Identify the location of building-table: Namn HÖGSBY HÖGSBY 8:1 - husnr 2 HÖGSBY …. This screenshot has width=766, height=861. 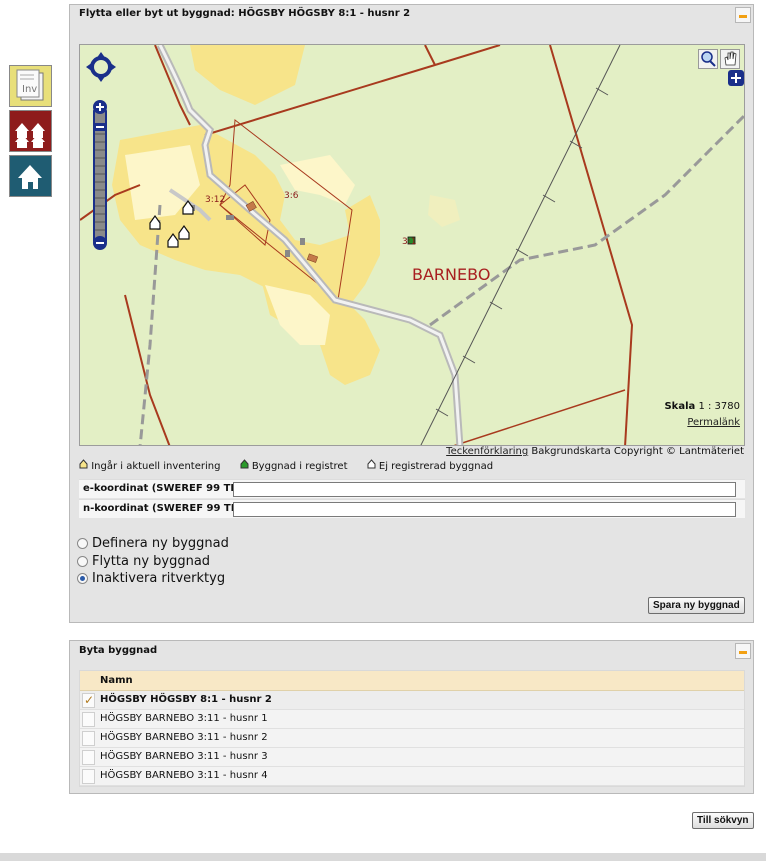
(412, 728).